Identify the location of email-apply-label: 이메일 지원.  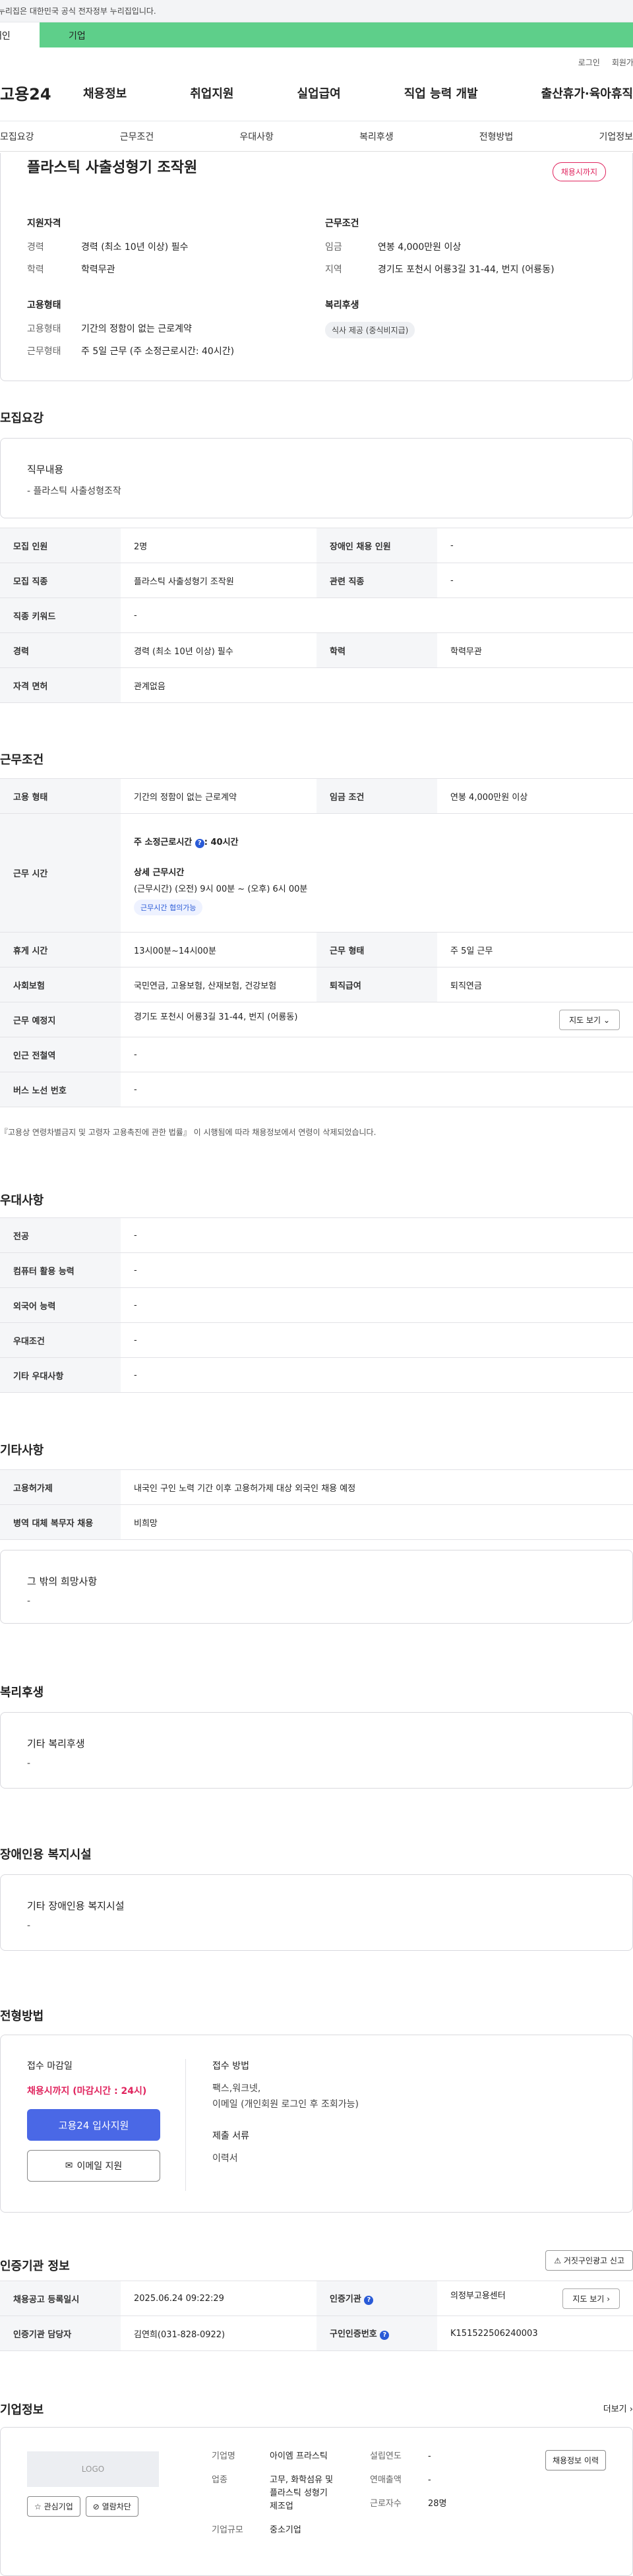
(99, 2166).